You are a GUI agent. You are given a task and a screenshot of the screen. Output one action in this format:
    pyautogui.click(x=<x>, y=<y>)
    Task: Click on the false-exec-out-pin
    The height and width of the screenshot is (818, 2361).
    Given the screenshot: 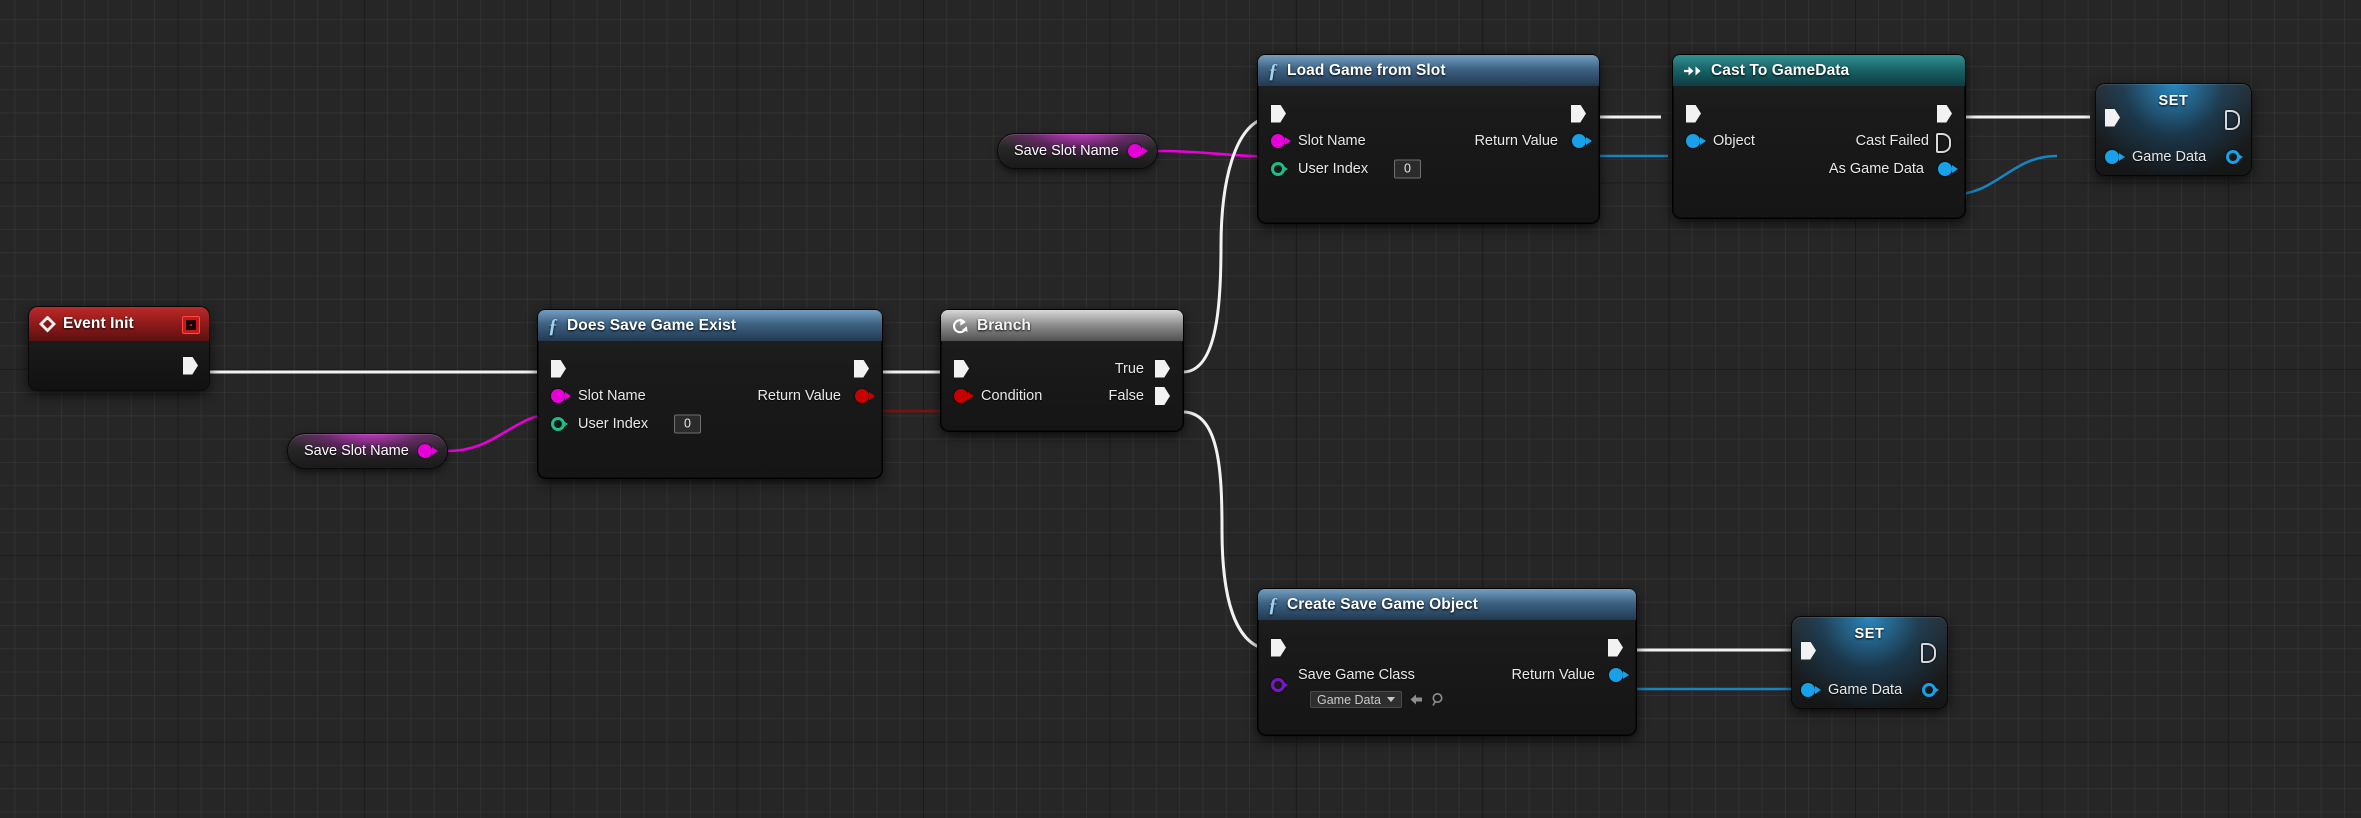 What is the action you would take?
    pyautogui.click(x=1162, y=396)
    